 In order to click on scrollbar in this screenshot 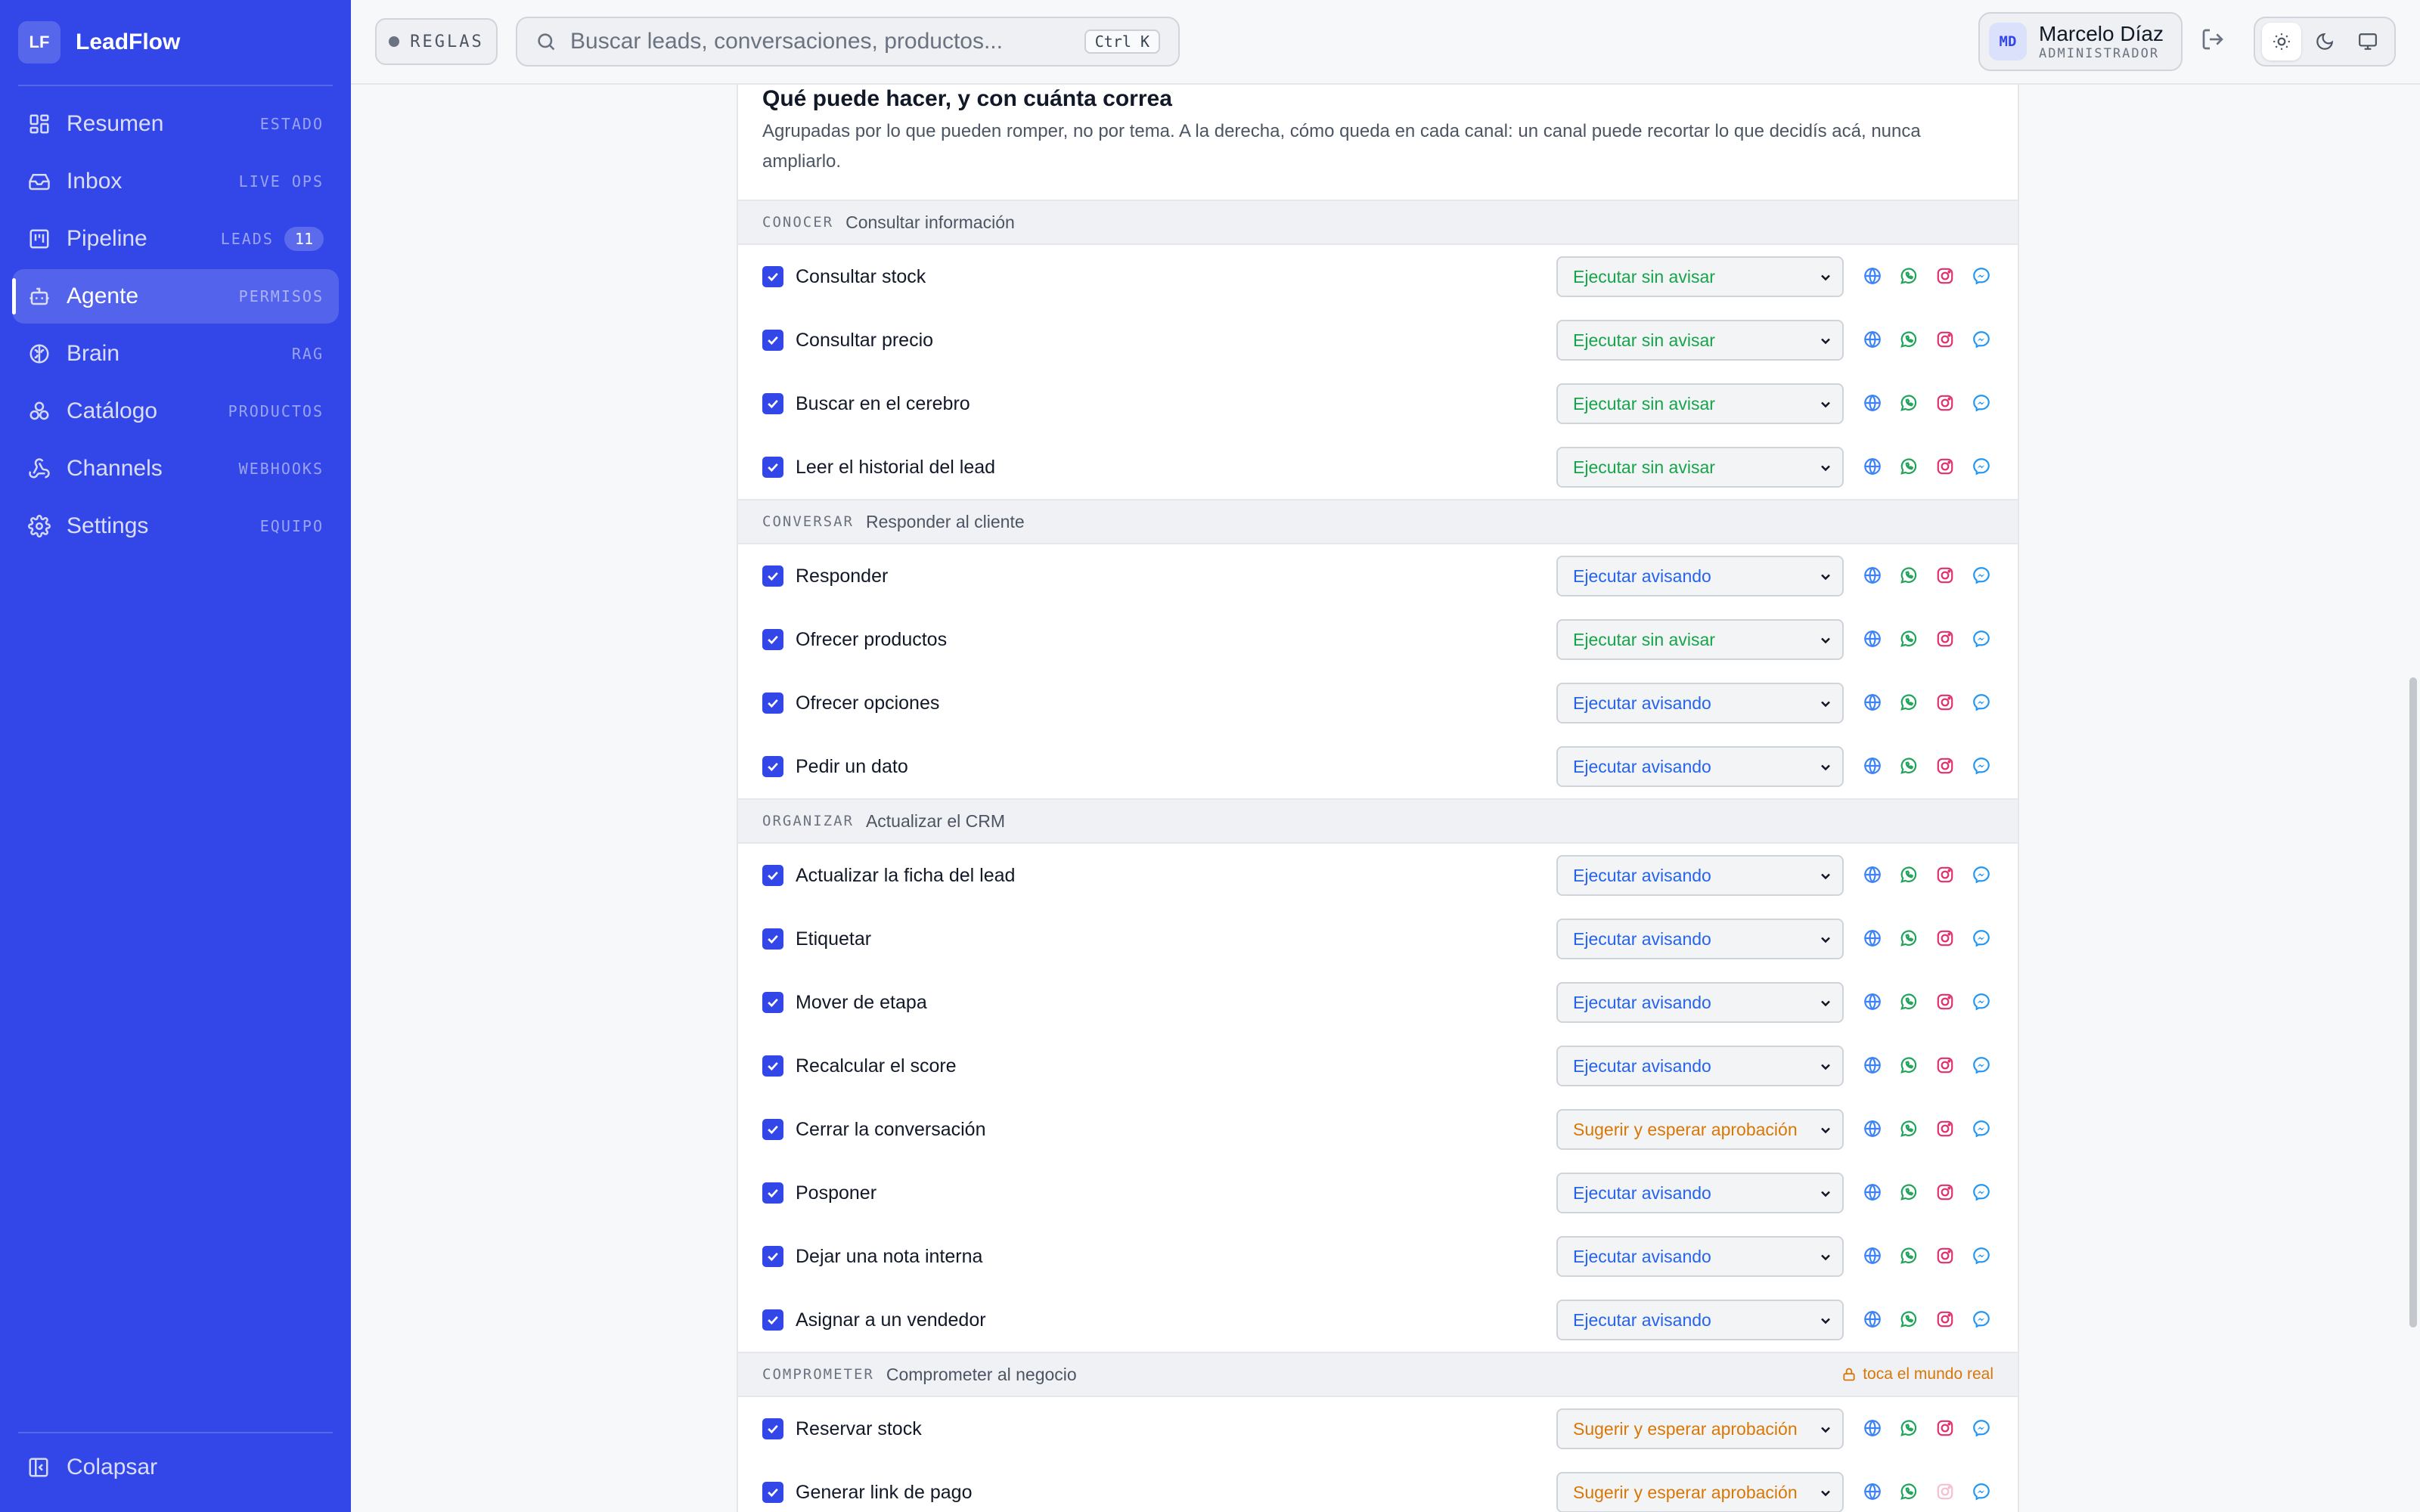, I will do `click(2413, 798)`.